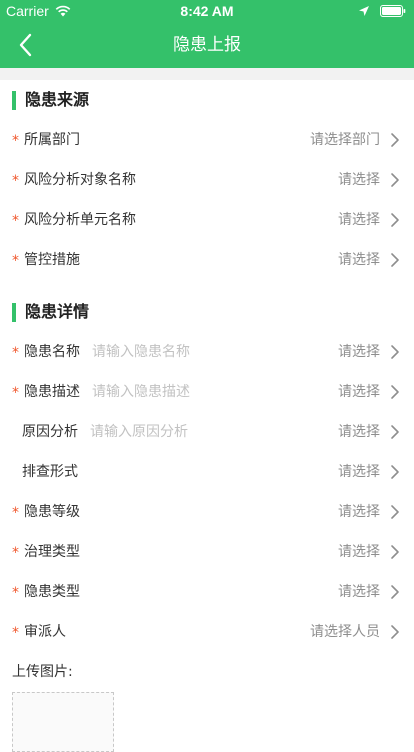 The height and width of the screenshot is (752, 414). I want to click on row-label: 隐患等级, so click(52, 512).